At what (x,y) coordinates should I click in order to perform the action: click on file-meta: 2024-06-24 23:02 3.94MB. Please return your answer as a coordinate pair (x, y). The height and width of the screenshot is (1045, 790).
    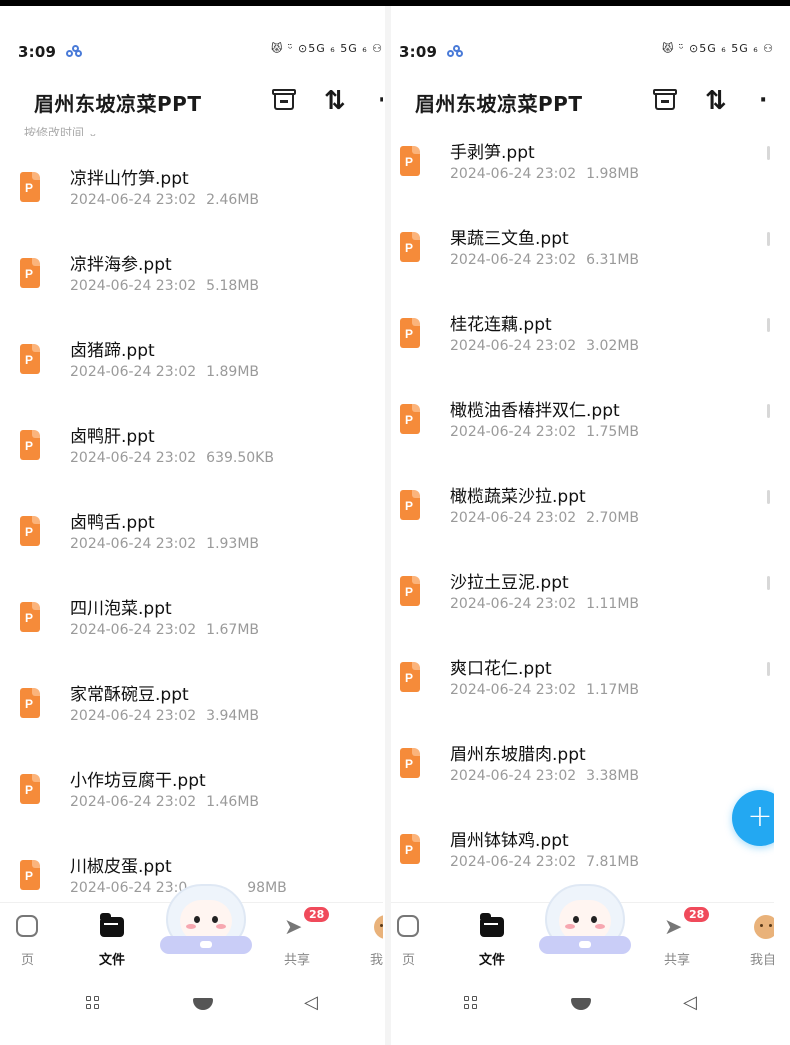
    Looking at the image, I should click on (164, 716).